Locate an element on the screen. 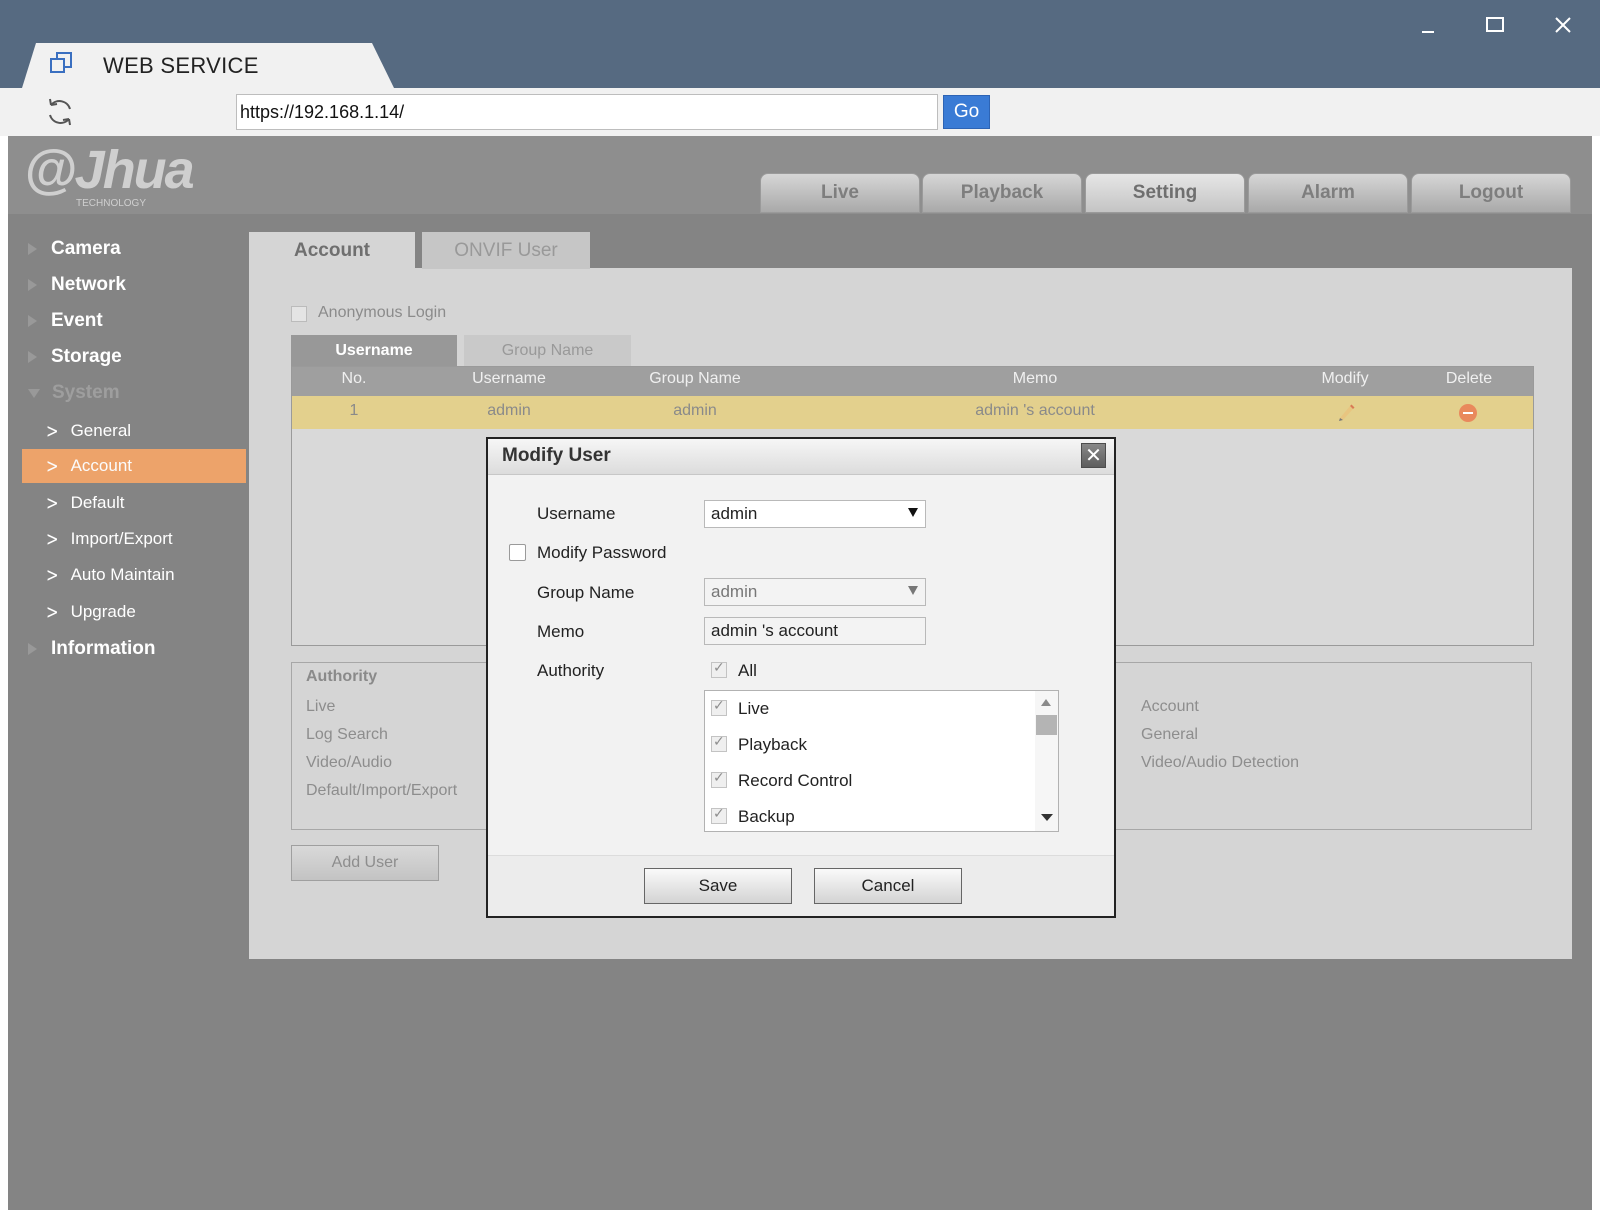  close-icon: ✕ is located at coordinates (1093, 455).